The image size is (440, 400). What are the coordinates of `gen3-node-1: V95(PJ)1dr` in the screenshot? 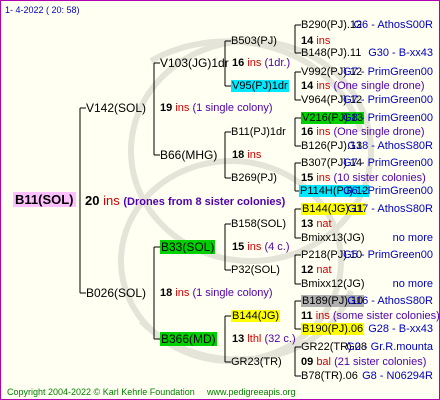 It's located at (260, 86).